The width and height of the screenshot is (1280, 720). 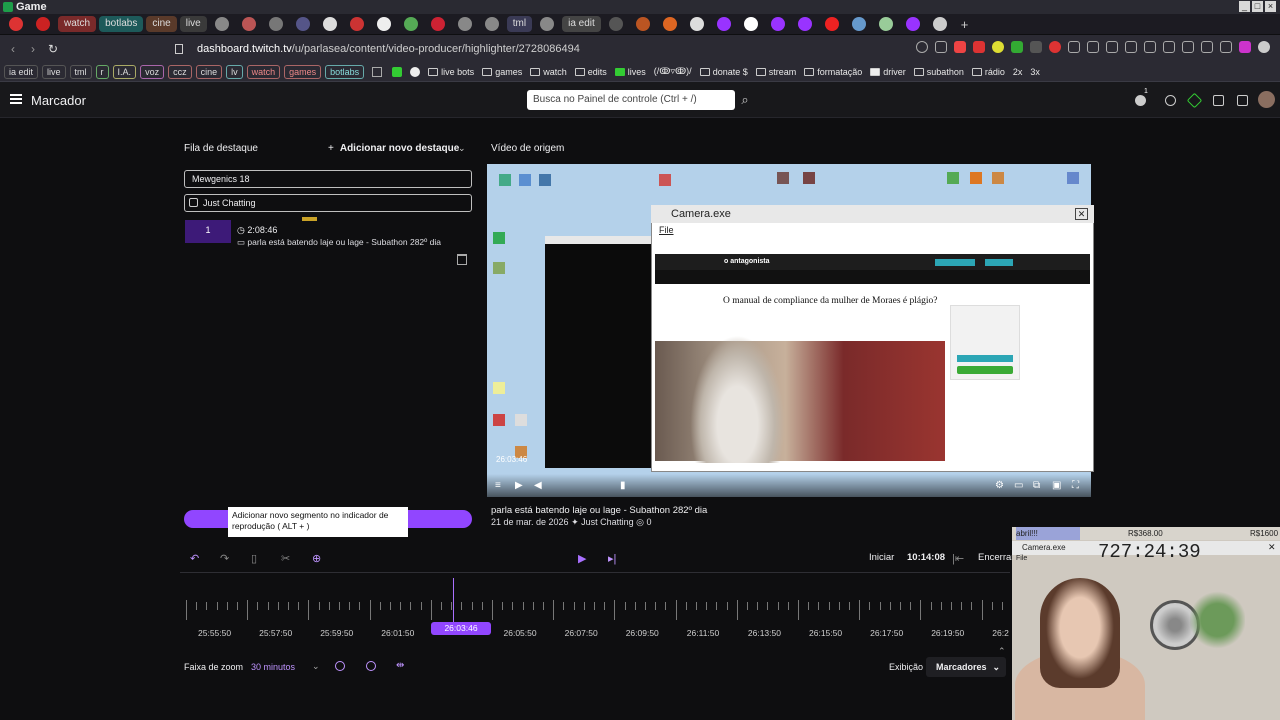 What do you see at coordinates (400, 665) in the screenshot?
I see `fit-icon: ⇹` at bounding box center [400, 665].